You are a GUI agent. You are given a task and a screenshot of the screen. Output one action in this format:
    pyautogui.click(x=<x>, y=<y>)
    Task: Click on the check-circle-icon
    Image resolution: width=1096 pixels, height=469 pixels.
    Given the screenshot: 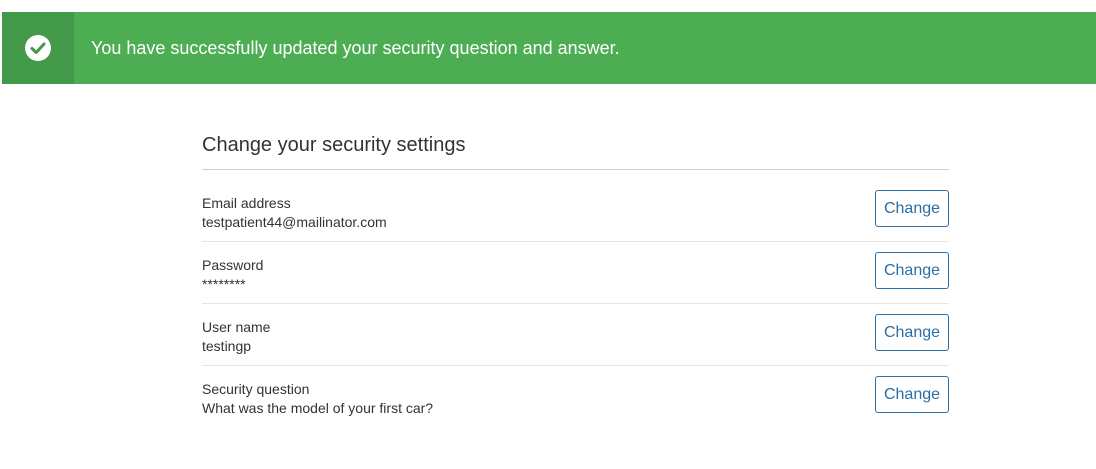 What is the action you would take?
    pyautogui.click(x=38, y=48)
    